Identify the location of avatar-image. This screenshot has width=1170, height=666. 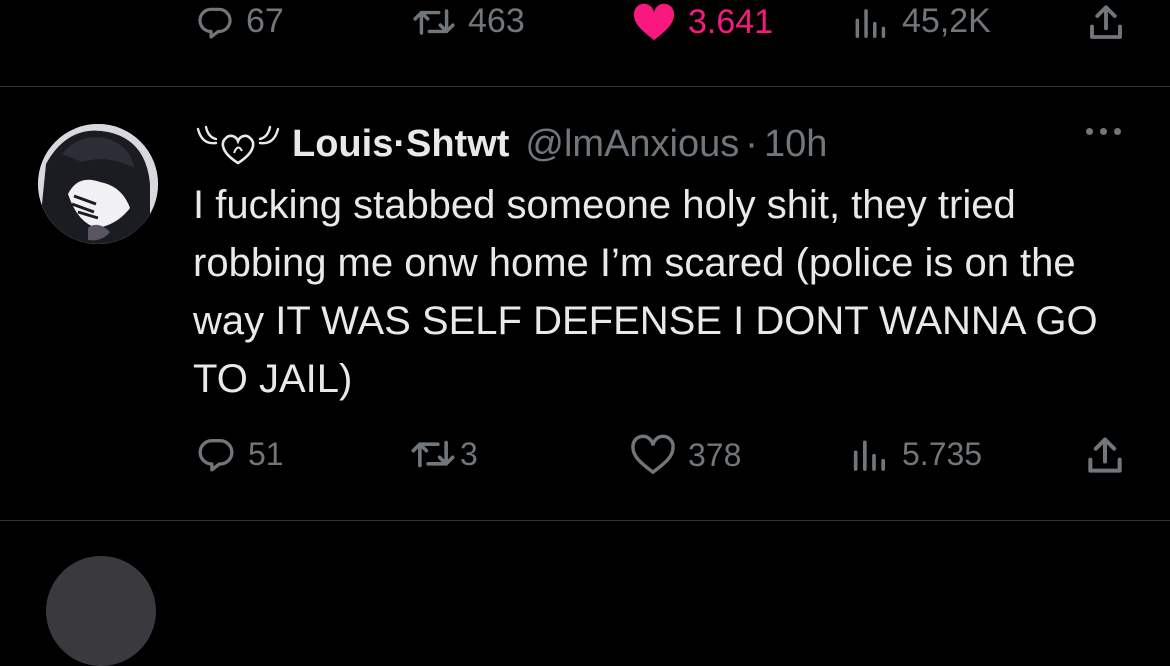
(98, 184).